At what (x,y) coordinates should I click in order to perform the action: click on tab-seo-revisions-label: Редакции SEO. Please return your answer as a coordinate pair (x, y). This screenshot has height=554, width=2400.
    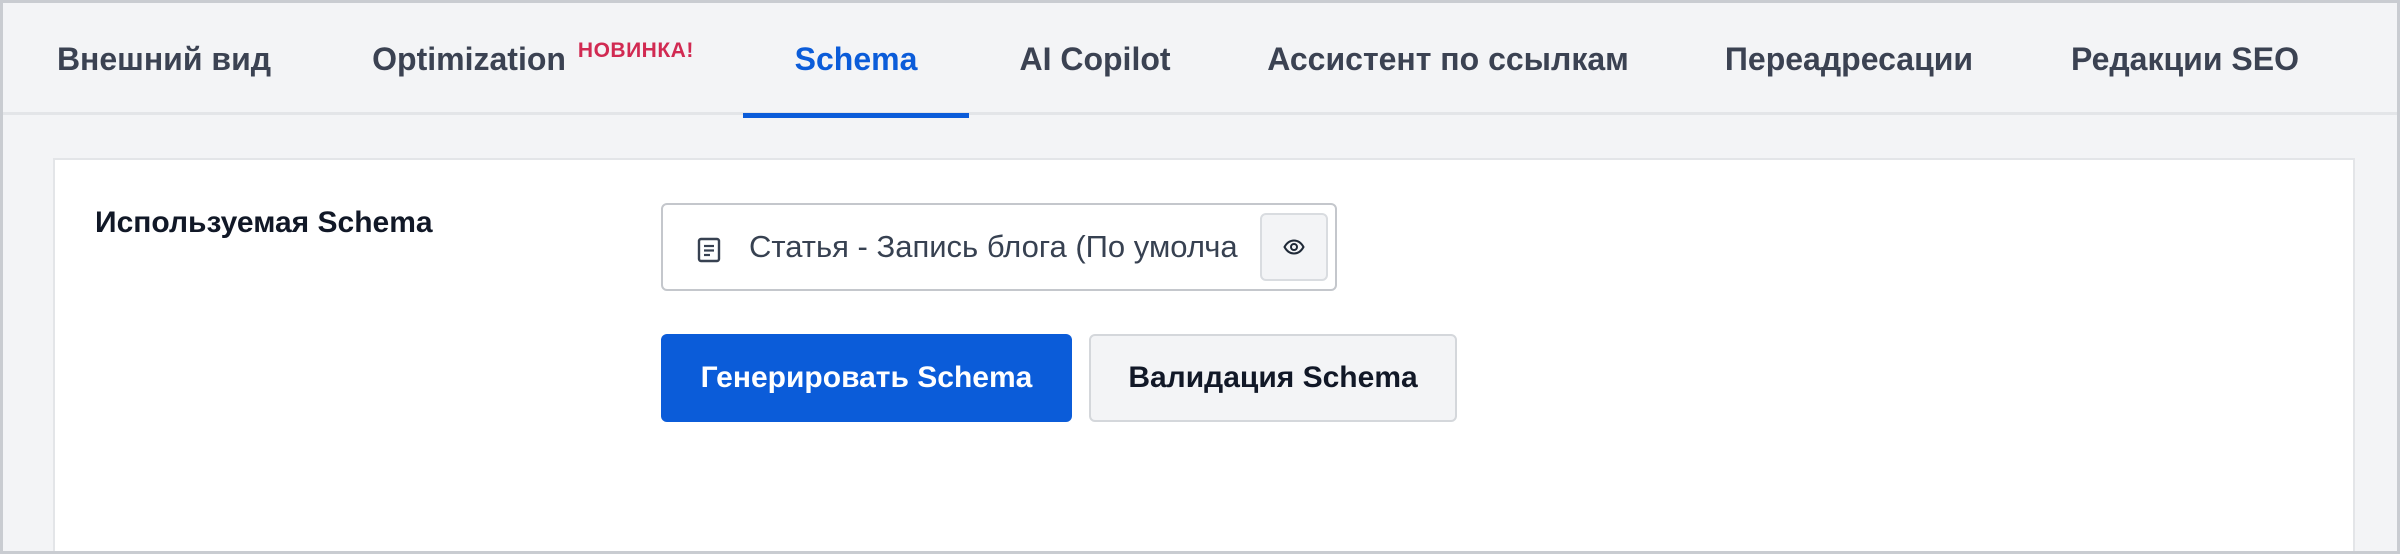
    Looking at the image, I should click on (2185, 58).